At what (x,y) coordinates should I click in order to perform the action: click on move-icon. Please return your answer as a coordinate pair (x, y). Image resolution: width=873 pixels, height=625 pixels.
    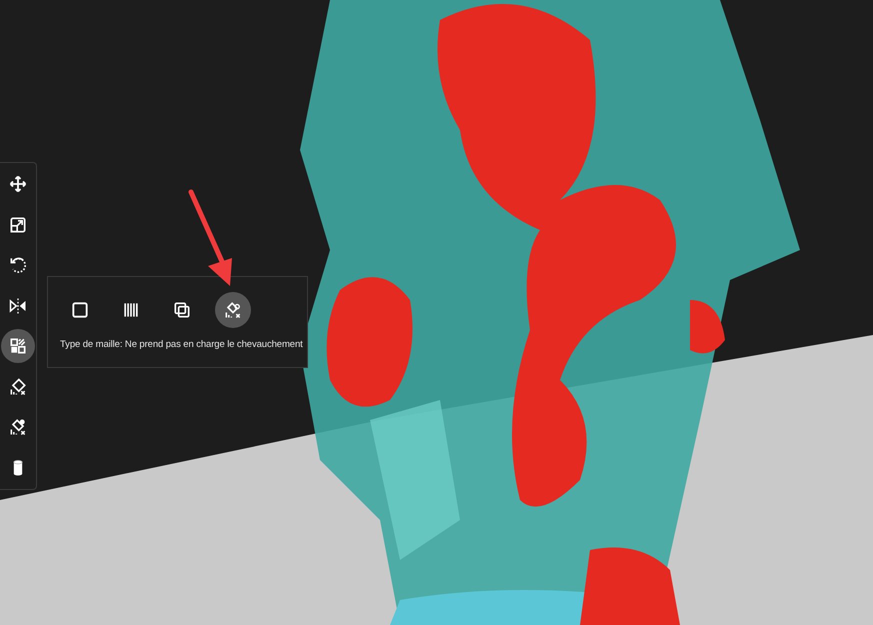
    Looking at the image, I should click on (18, 184).